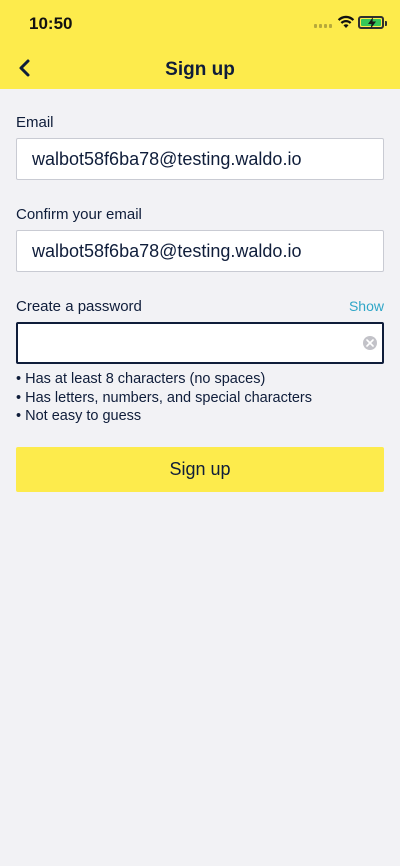  What do you see at coordinates (200, 69) in the screenshot?
I see `page-title: Sign up` at bounding box center [200, 69].